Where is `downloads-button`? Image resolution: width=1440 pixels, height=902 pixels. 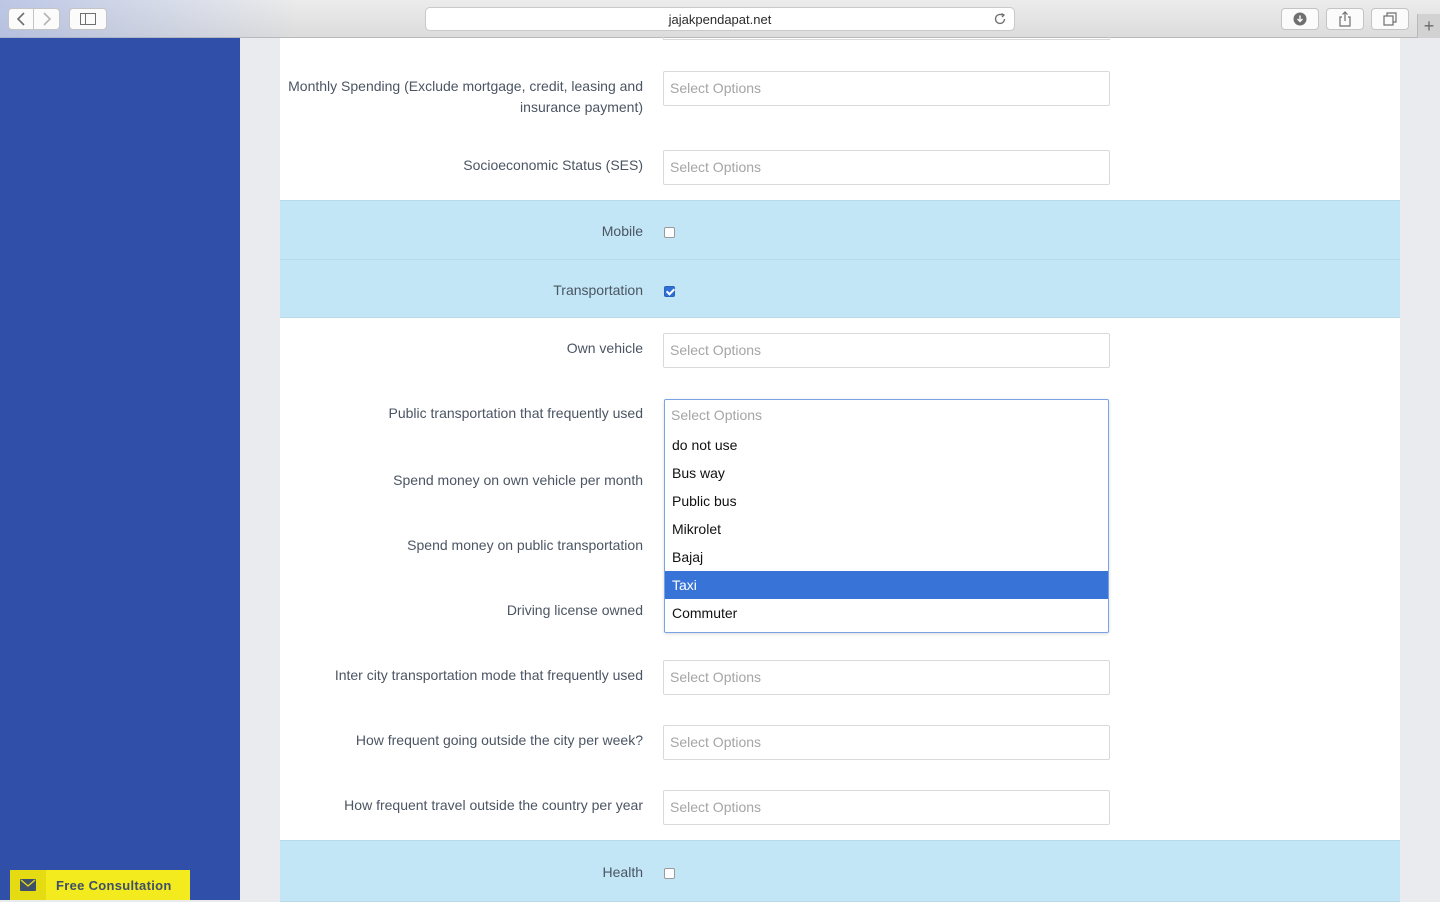
downloads-button is located at coordinates (1300, 19).